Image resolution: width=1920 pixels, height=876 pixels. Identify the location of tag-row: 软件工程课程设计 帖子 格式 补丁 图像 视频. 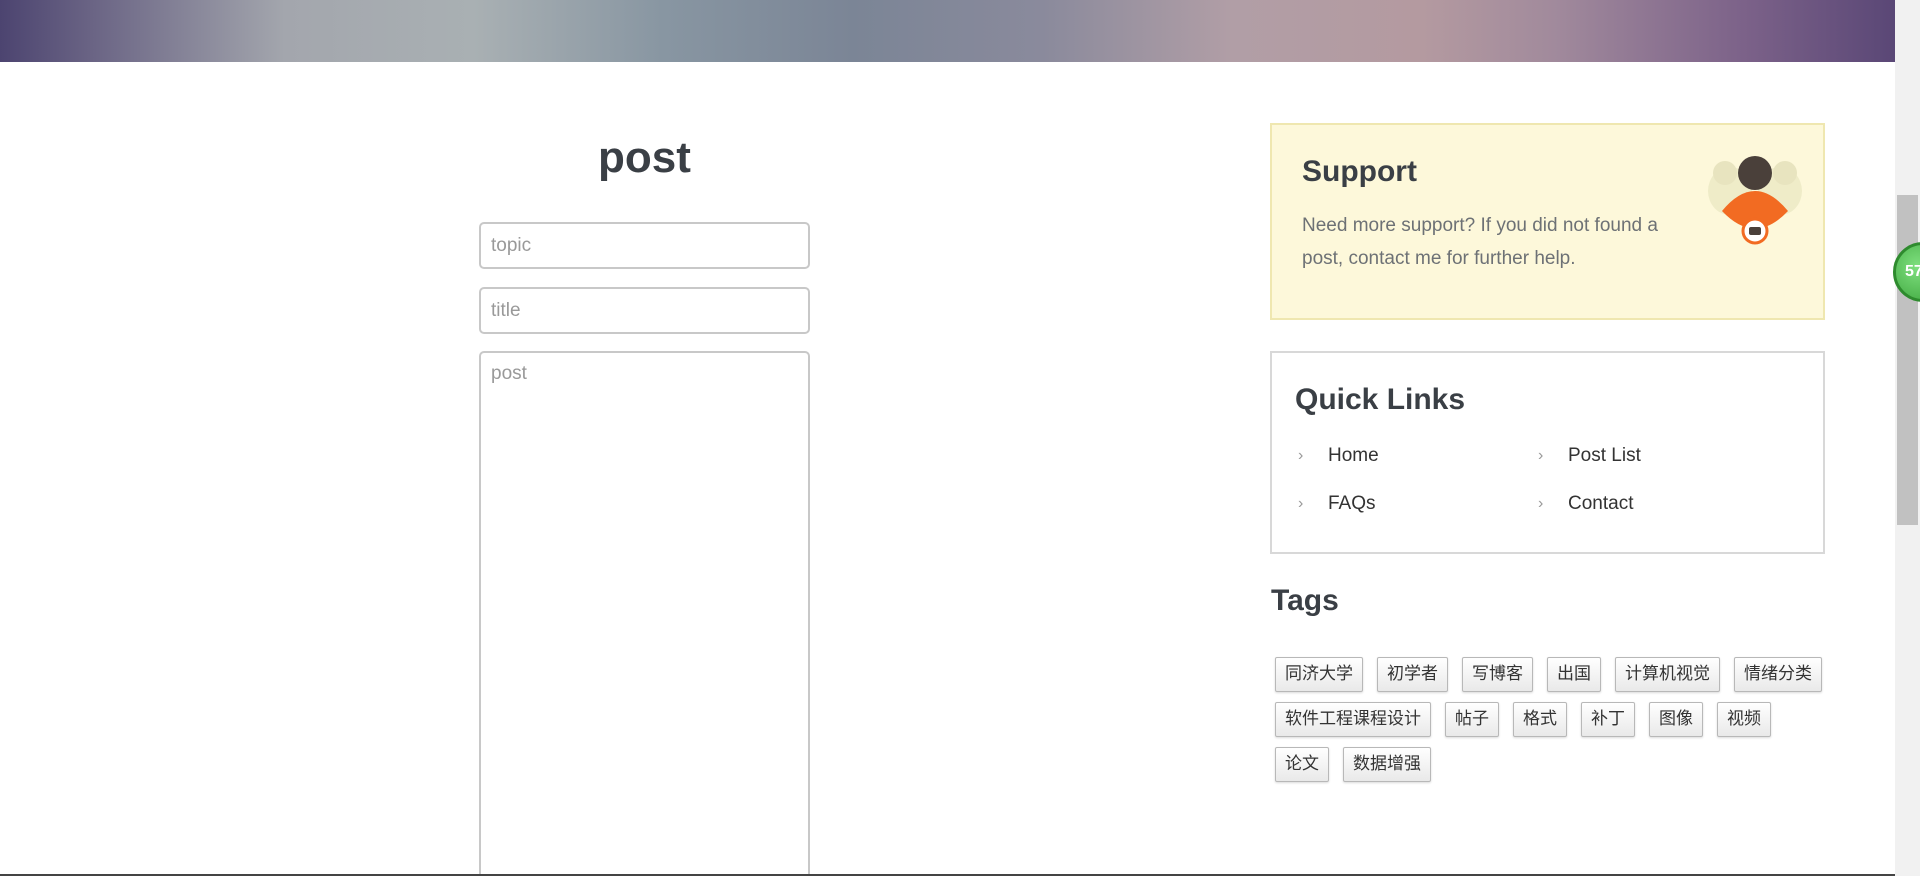
(1552, 719).